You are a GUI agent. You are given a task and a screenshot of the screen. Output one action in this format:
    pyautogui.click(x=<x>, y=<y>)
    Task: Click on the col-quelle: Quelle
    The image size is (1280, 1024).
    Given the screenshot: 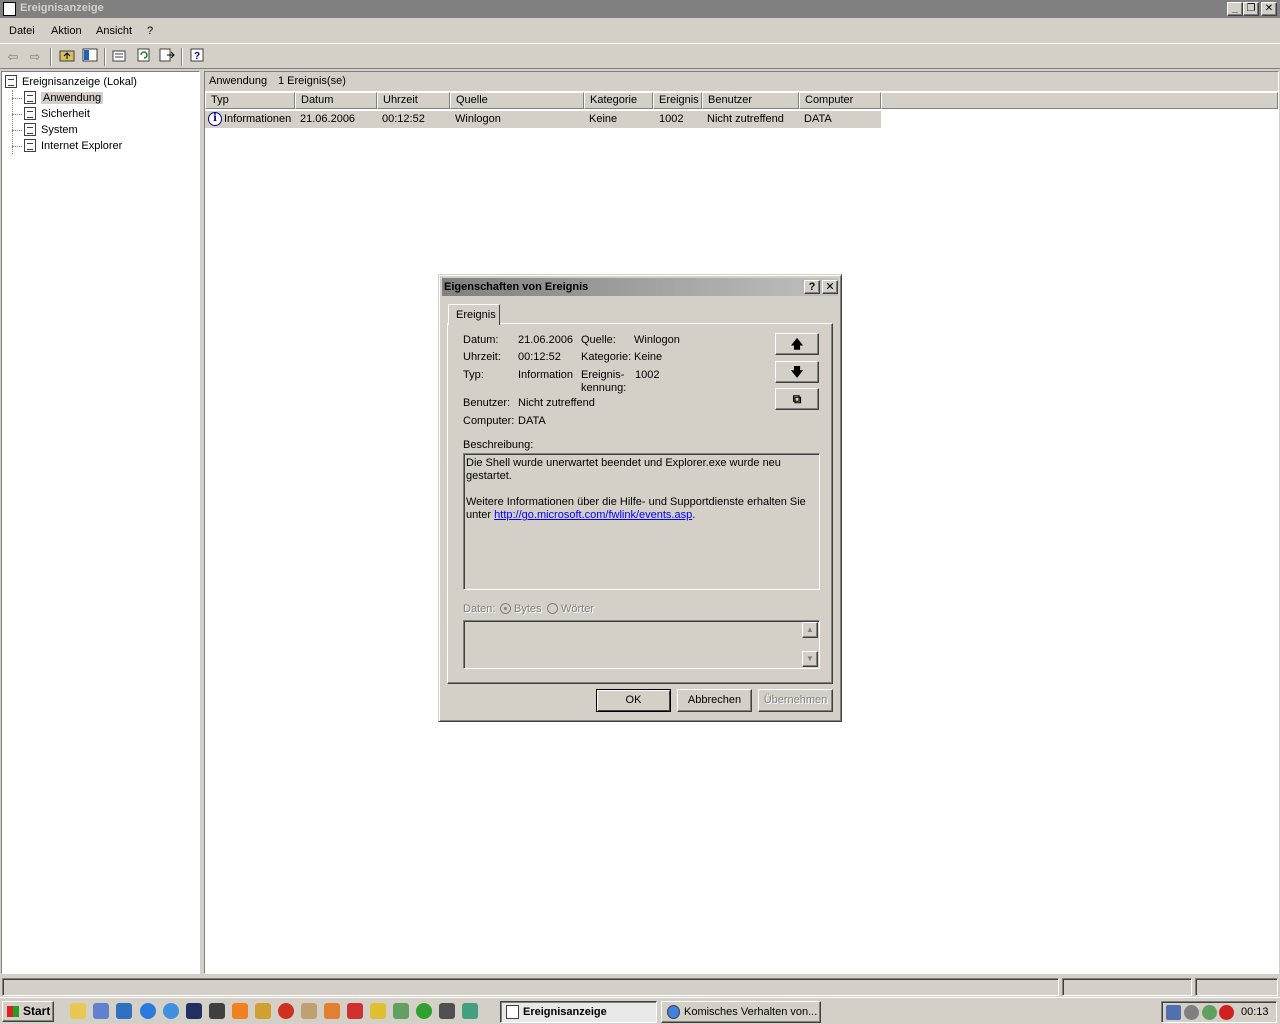 What is the action you would take?
    pyautogui.click(x=517, y=100)
    